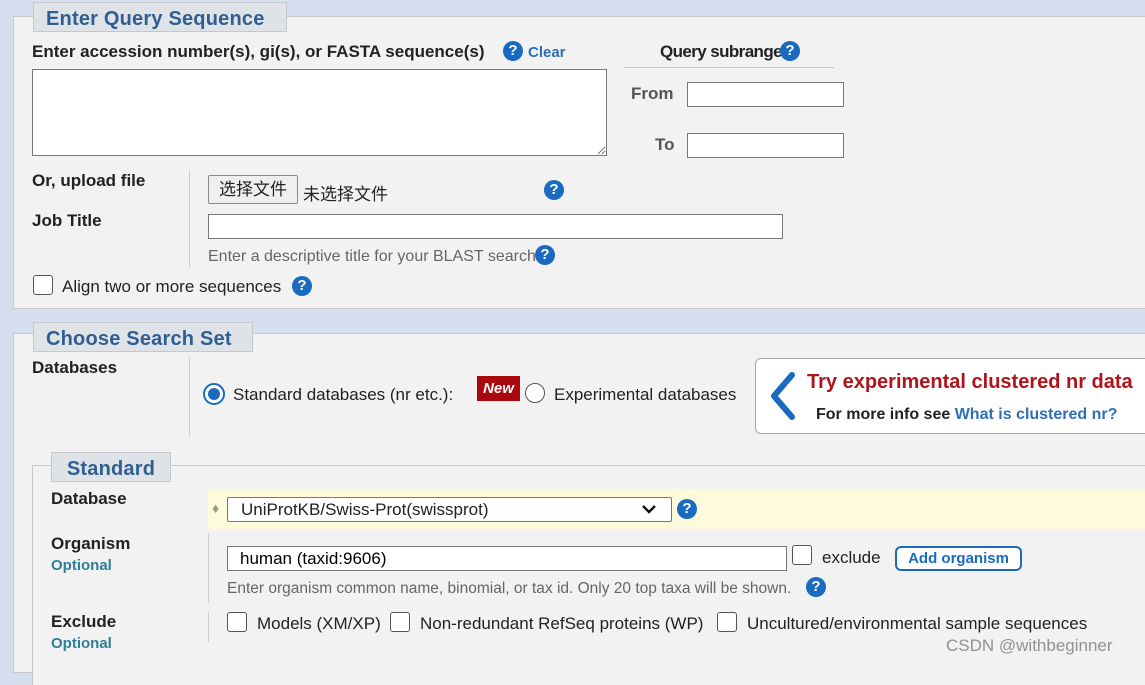 The width and height of the screenshot is (1145, 685). Describe the element at coordinates (81, 565) in the screenshot. I see `organism-optional: Optional` at that location.